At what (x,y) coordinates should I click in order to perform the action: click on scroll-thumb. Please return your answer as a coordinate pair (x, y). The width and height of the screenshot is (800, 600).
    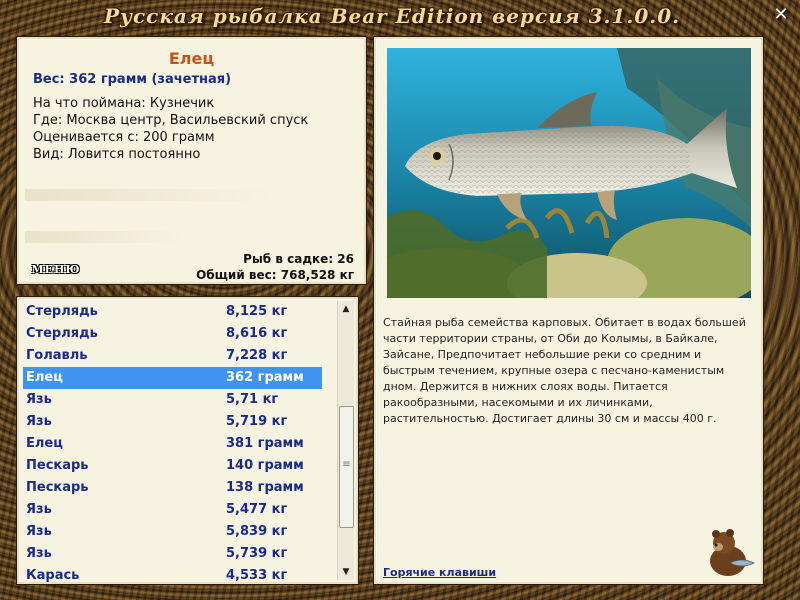
    Looking at the image, I should click on (346, 467).